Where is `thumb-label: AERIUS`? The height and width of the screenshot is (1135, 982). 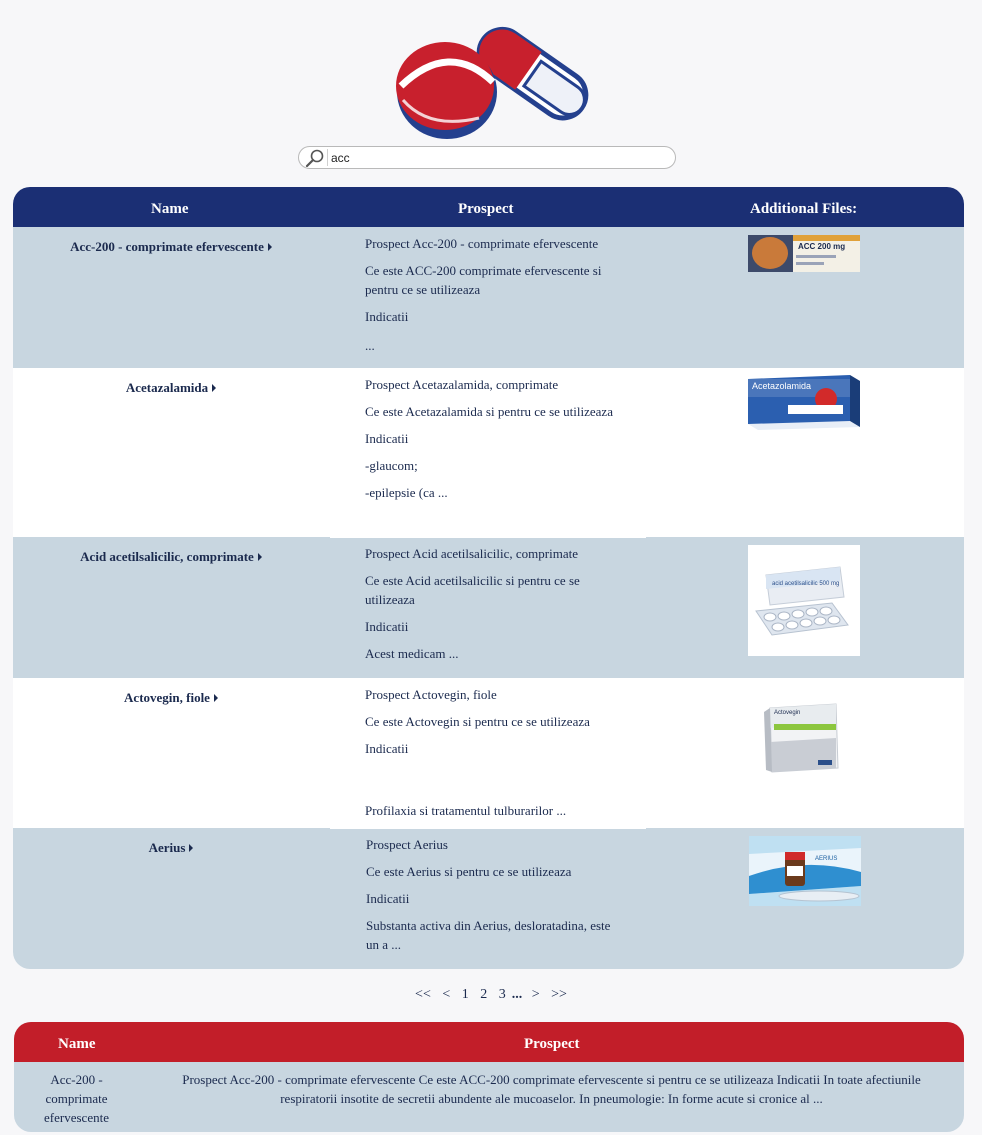
thumb-label: AERIUS is located at coordinates (826, 859).